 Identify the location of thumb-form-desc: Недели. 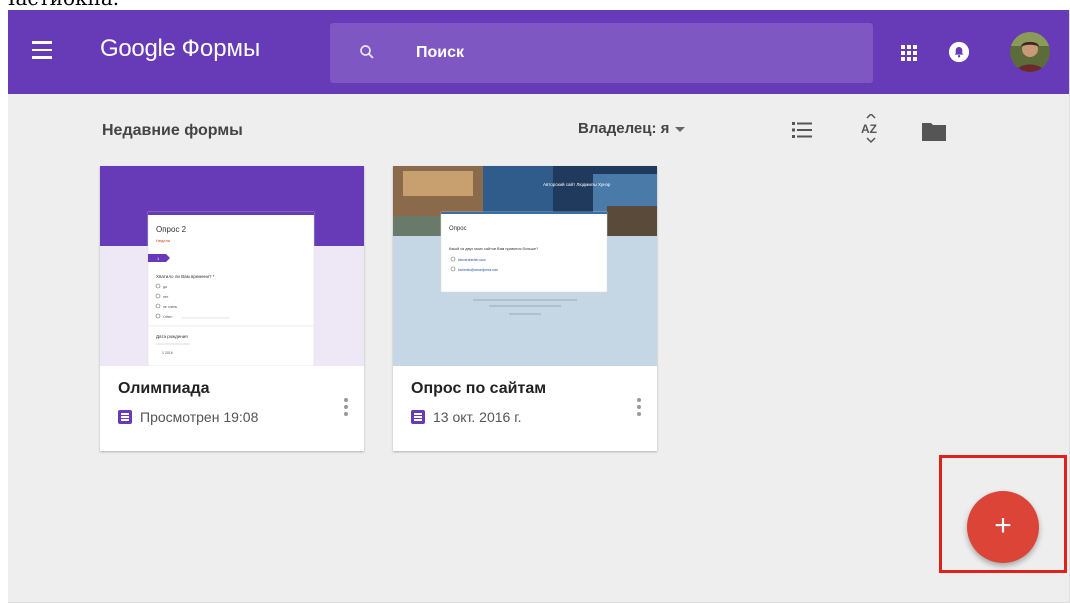
(163, 240).